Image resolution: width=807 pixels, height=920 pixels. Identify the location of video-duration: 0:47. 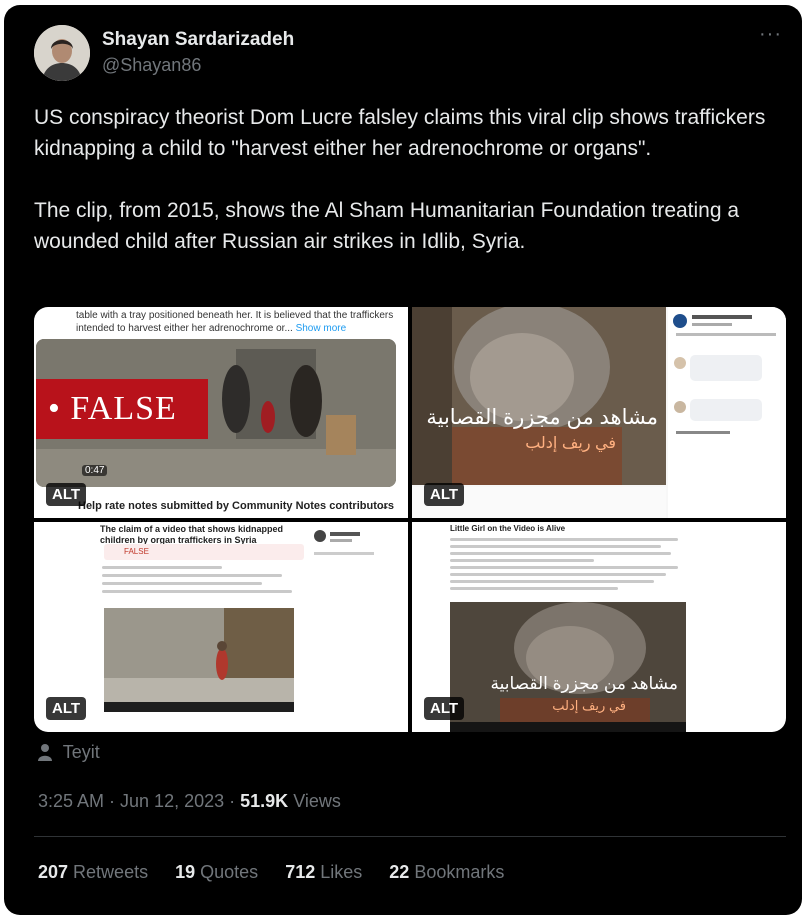
(95, 470).